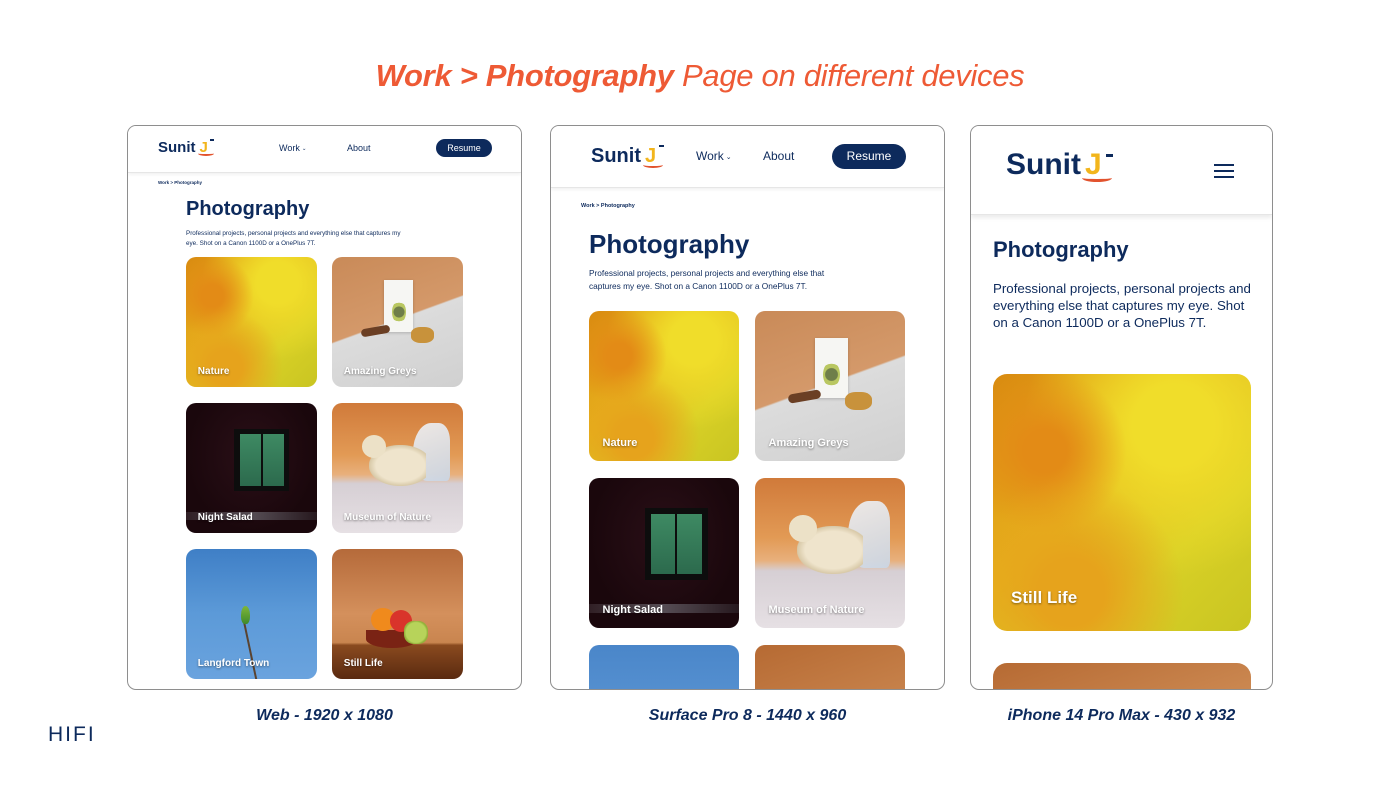  I want to click on presentation-title-regular: Page on different devices, so click(853, 75).